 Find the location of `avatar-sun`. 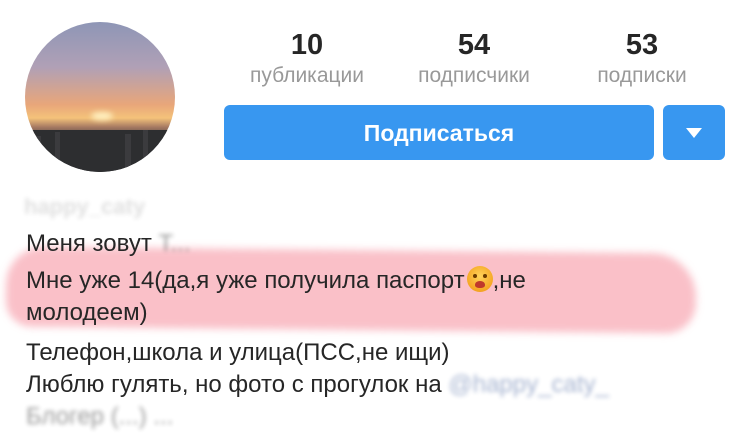

avatar-sun is located at coordinates (102, 116).